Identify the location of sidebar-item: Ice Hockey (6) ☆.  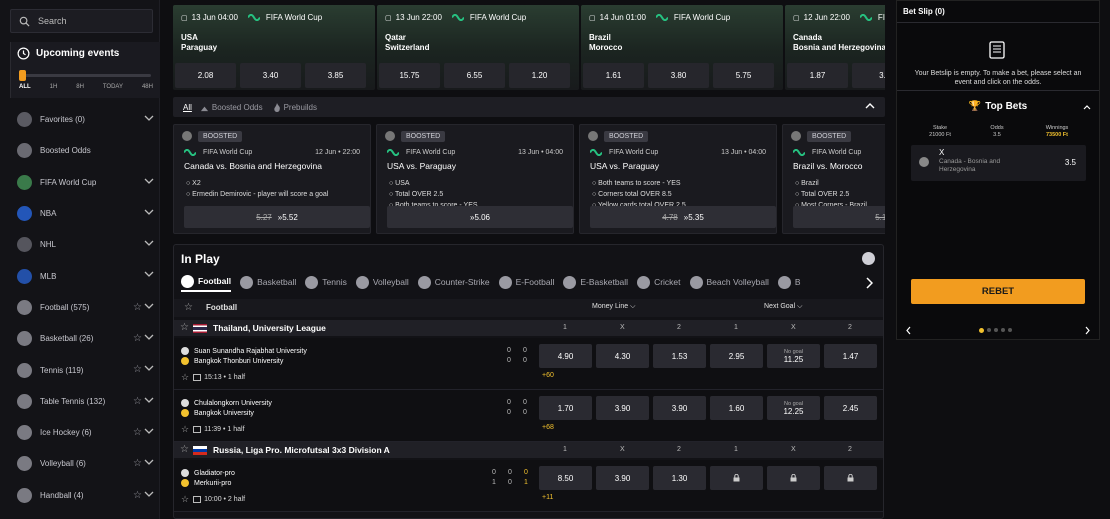
(80, 432).